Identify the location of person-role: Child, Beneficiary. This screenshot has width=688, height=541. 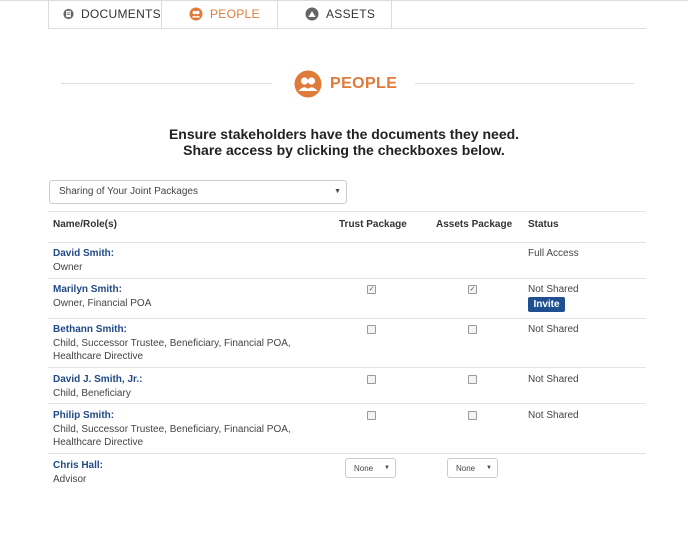
(92, 393).